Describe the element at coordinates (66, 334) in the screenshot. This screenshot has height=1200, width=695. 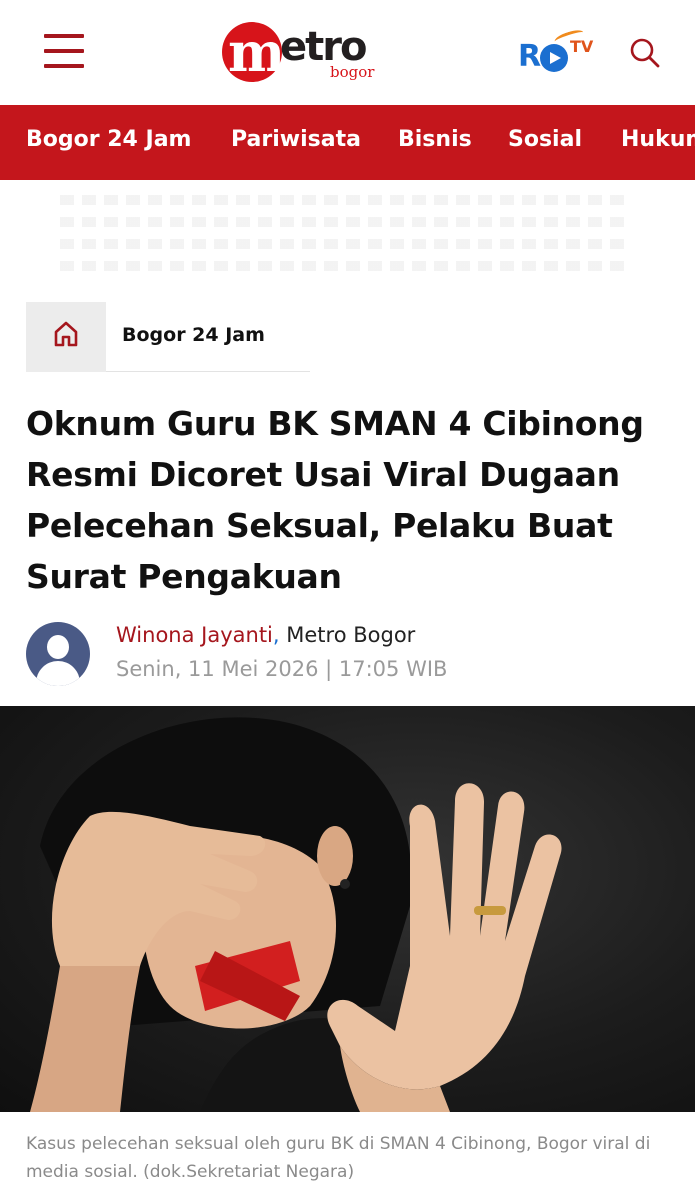
I see `home-icon` at that location.